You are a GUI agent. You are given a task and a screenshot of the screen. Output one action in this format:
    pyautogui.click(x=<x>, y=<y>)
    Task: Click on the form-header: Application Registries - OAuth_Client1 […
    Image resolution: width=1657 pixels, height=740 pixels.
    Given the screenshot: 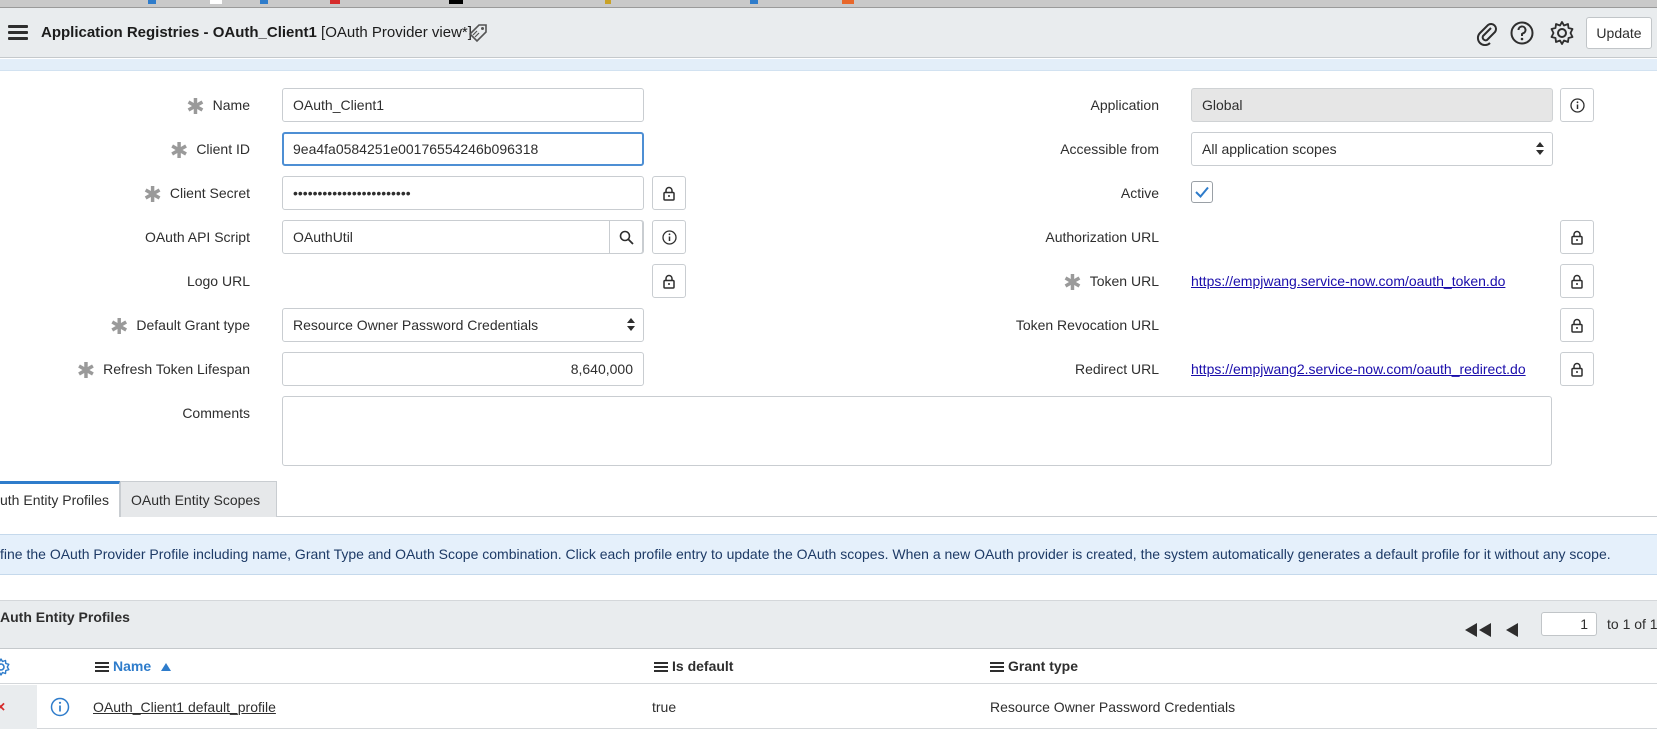 What is the action you would take?
    pyautogui.click(x=828, y=33)
    